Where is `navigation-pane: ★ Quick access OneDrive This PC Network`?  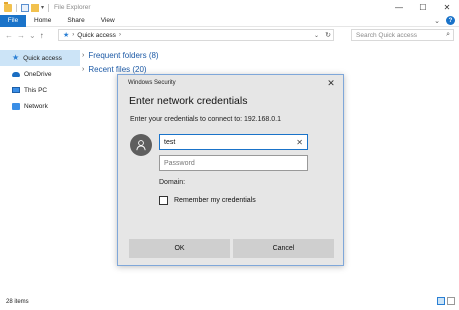
navigation-pane: ★ Quick access OneDrive This PC Network is located at coordinates (40, 82).